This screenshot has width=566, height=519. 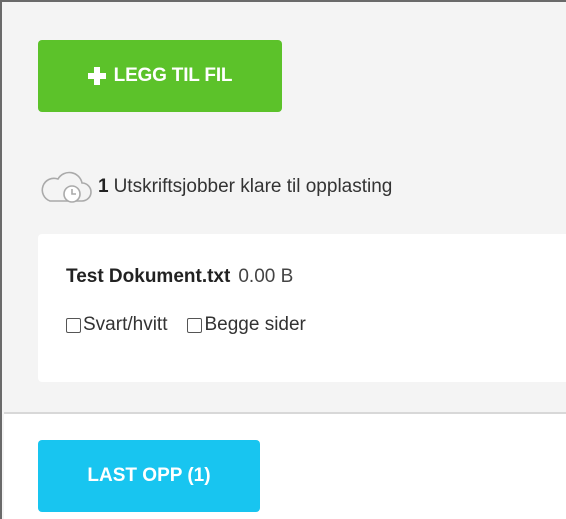 What do you see at coordinates (195, 325) in the screenshot?
I see `duplex-checkbox` at bounding box center [195, 325].